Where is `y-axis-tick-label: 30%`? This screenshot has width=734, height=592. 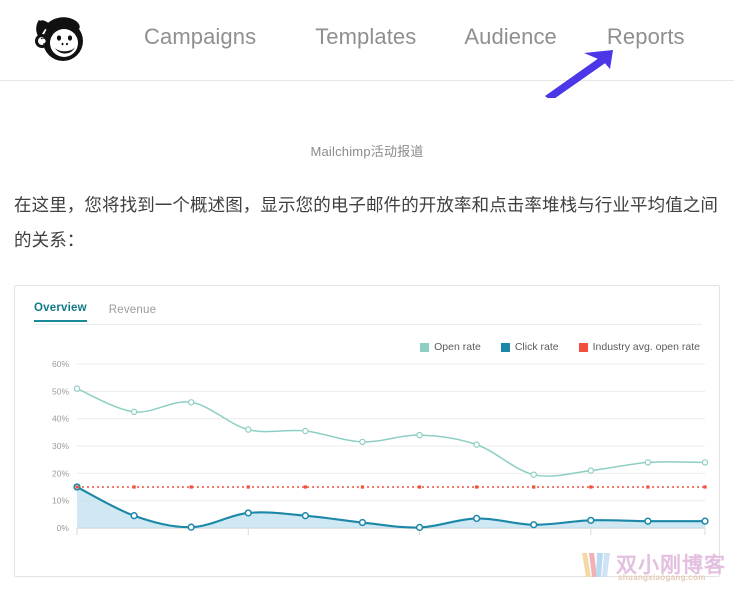 y-axis-tick-label: 30% is located at coordinates (60, 446).